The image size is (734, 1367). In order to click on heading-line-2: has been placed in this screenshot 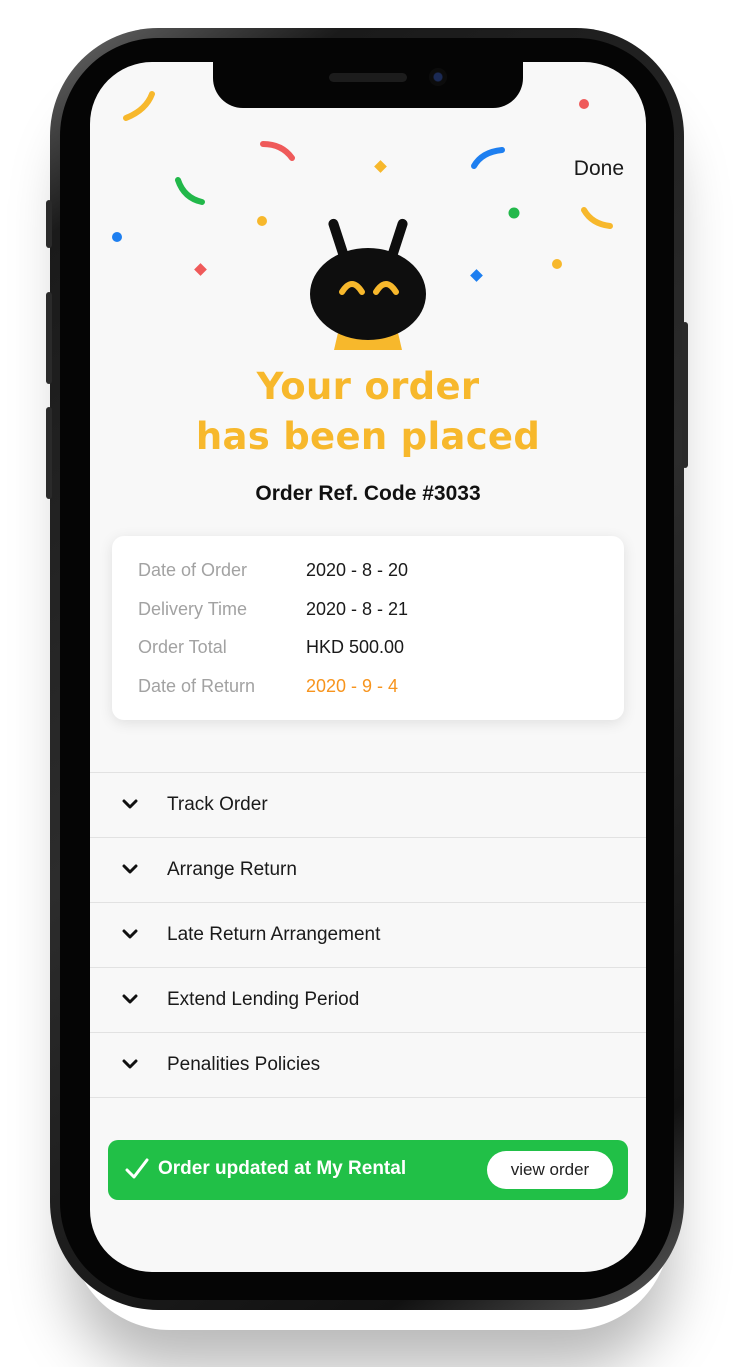, I will do `click(368, 436)`.